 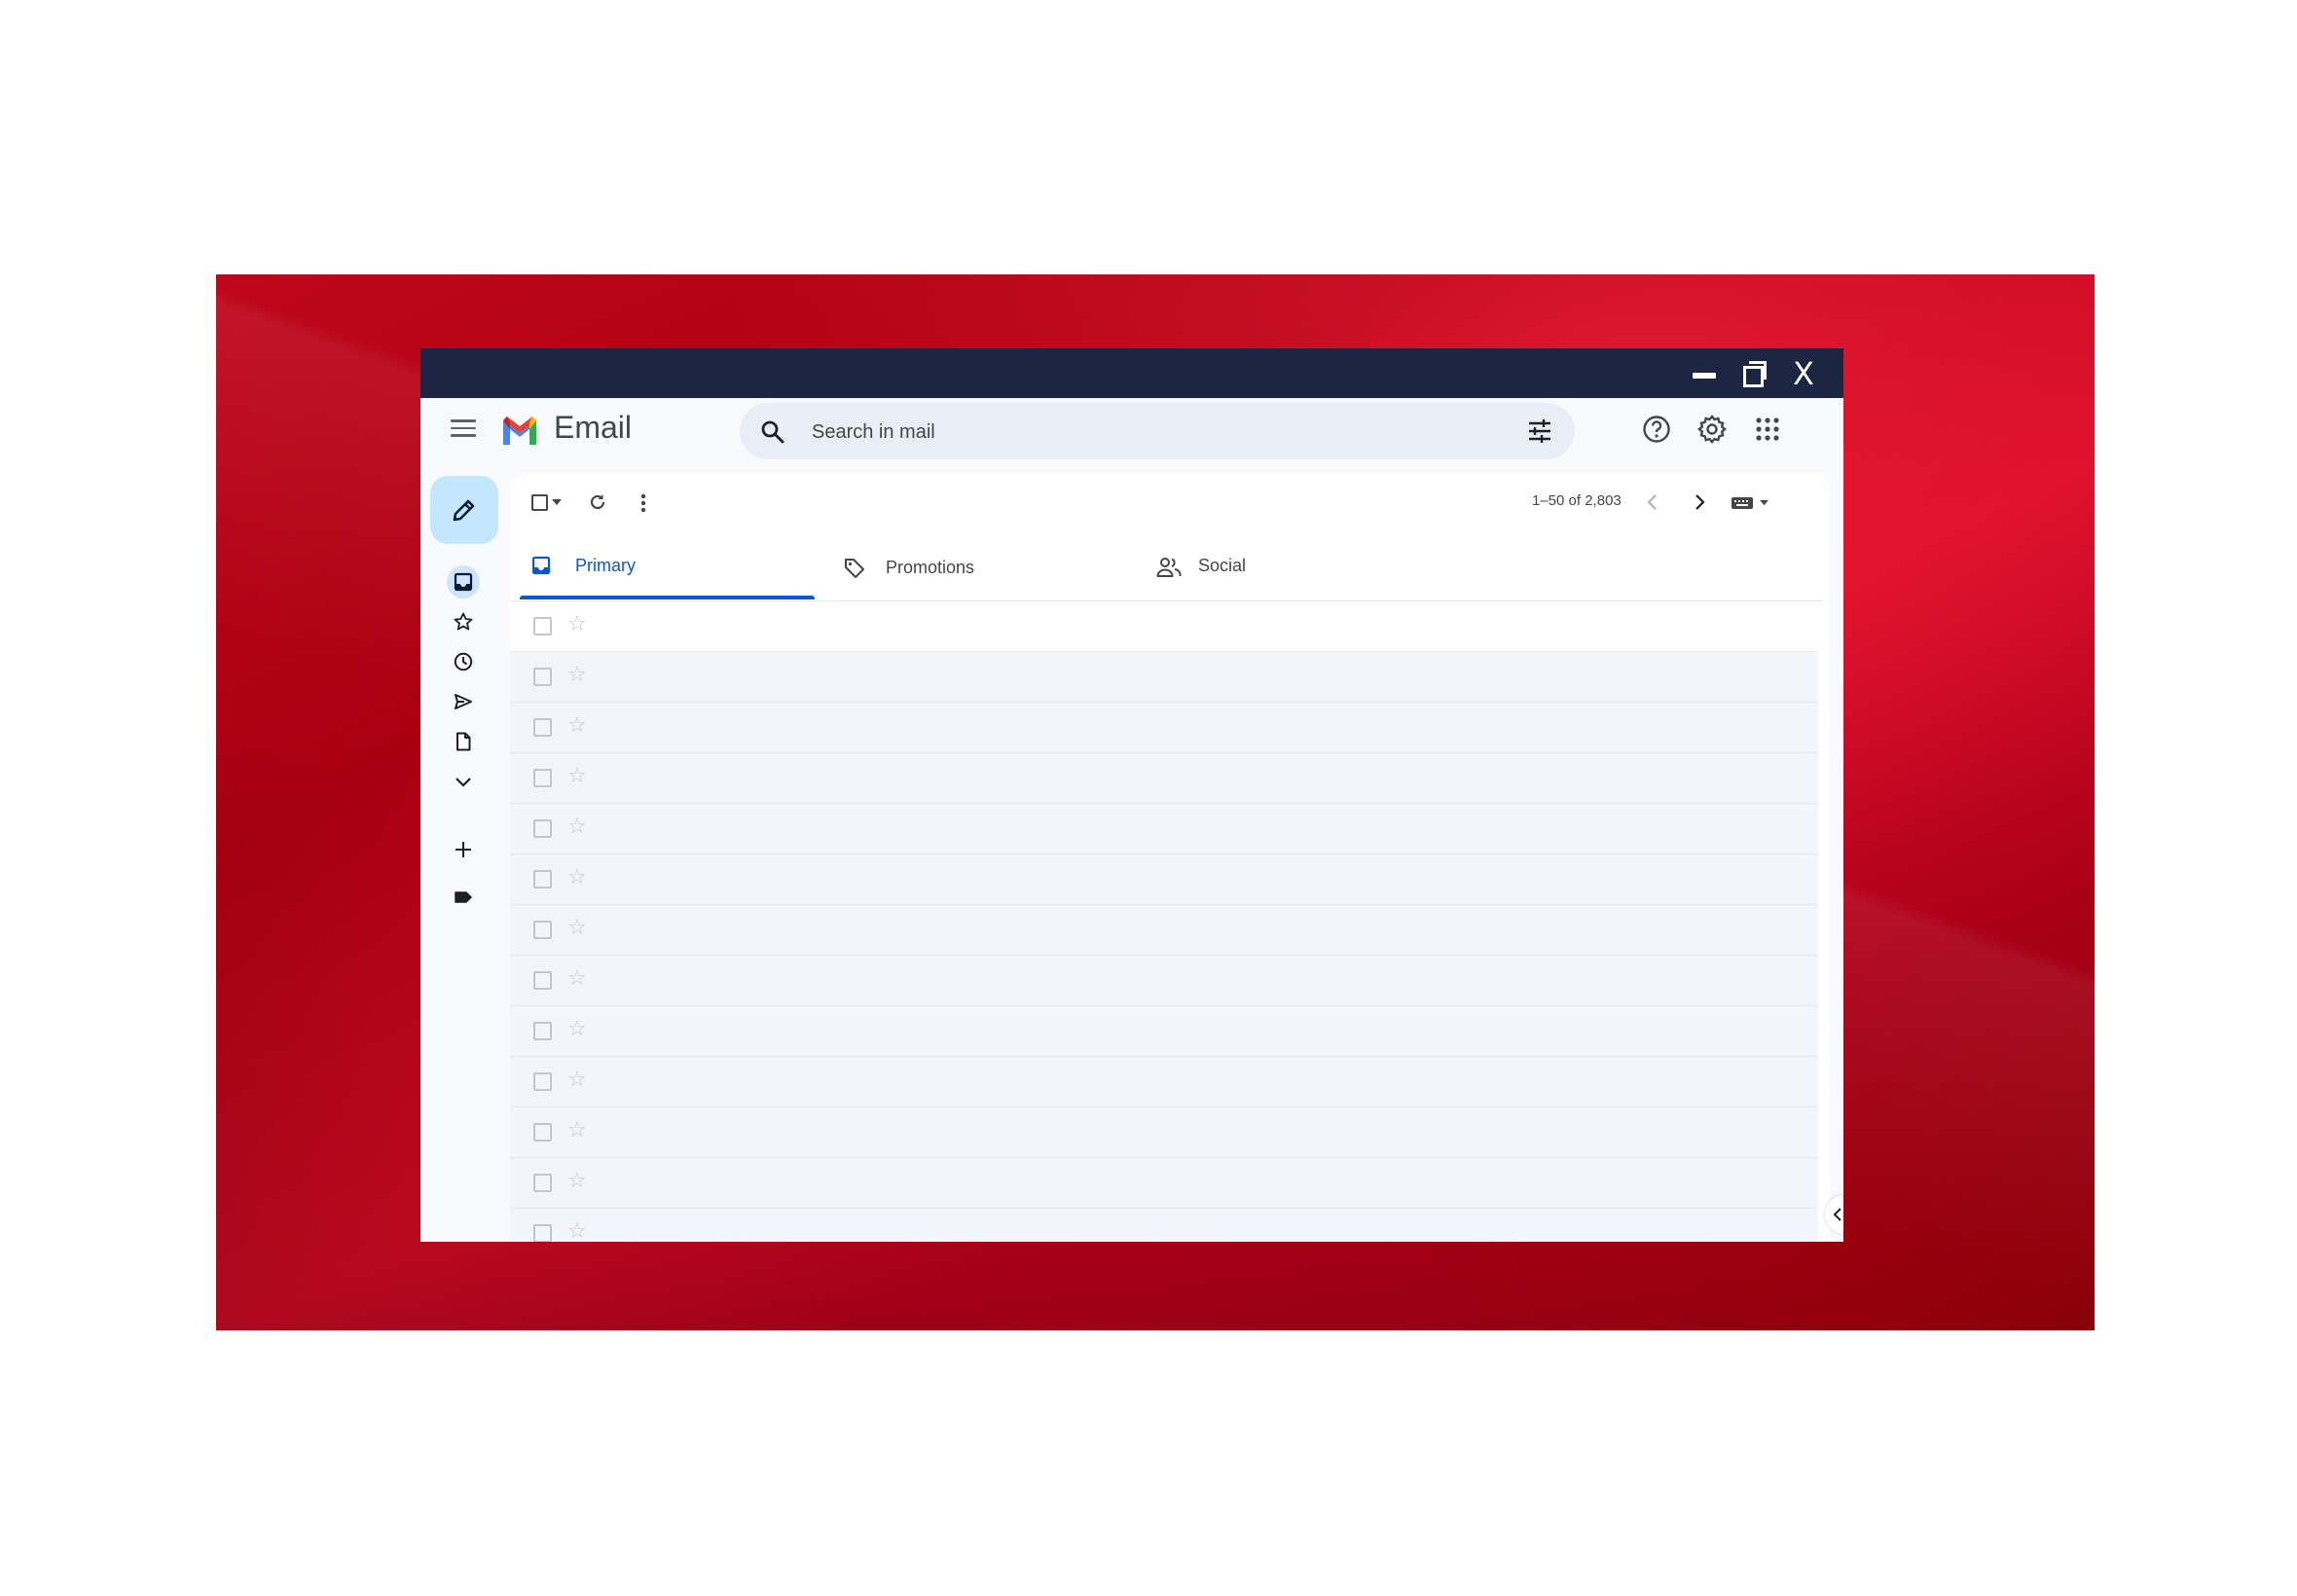 What do you see at coordinates (1803, 373) in the screenshot?
I see `close-button: X` at bounding box center [1803, 373].